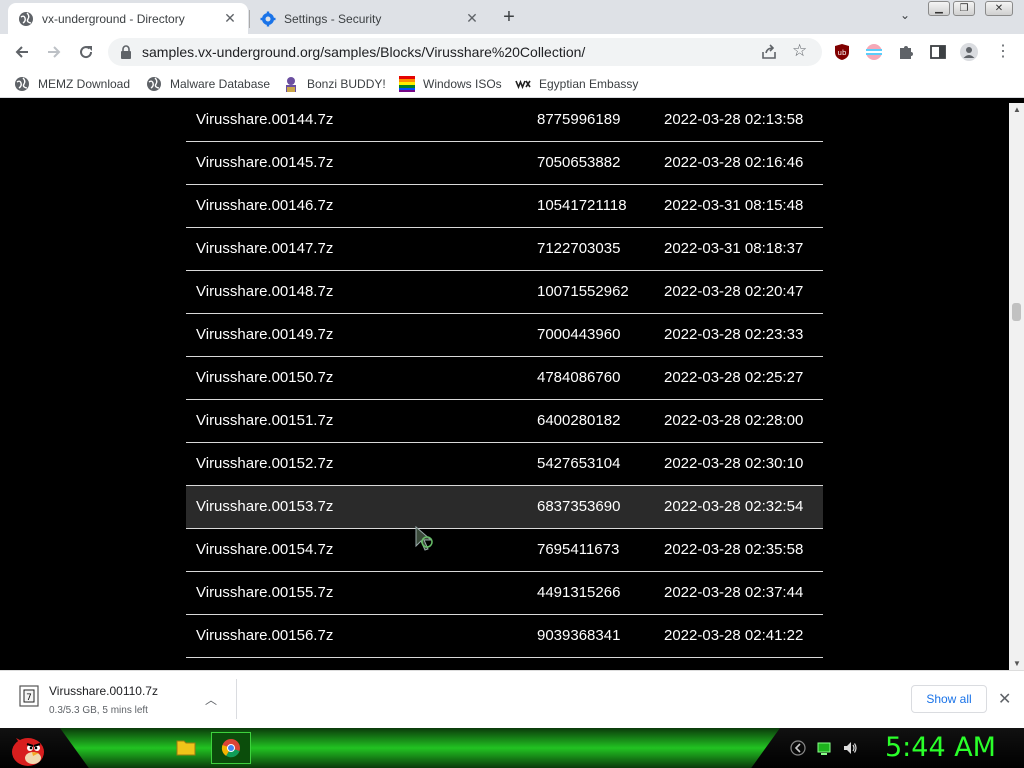 The height and width of the screenshot is (768, 1024). I want to click on file-size: 10541721118, so click(582, 205).